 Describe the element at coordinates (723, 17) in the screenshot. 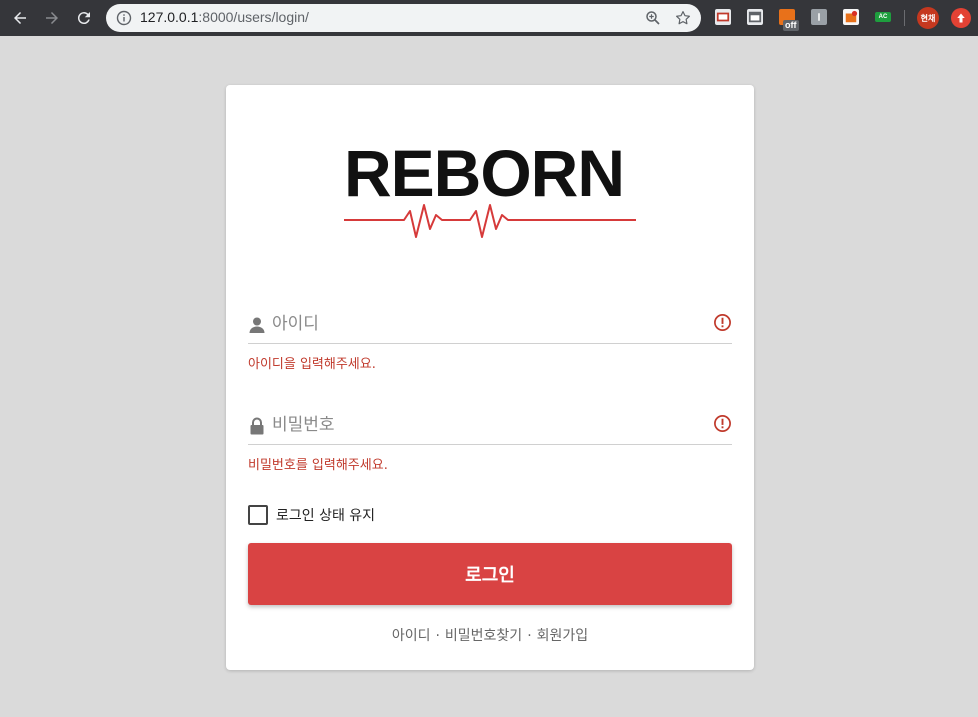

I see `extension-1-icon` at that location.